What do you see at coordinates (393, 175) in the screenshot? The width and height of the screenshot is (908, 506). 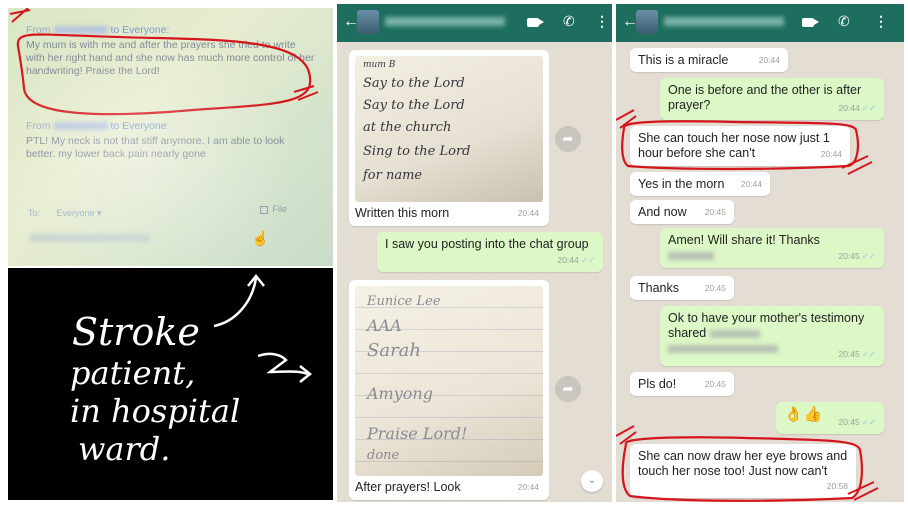 I see `handwriting-line: for name` at bounding box center [393, 175].